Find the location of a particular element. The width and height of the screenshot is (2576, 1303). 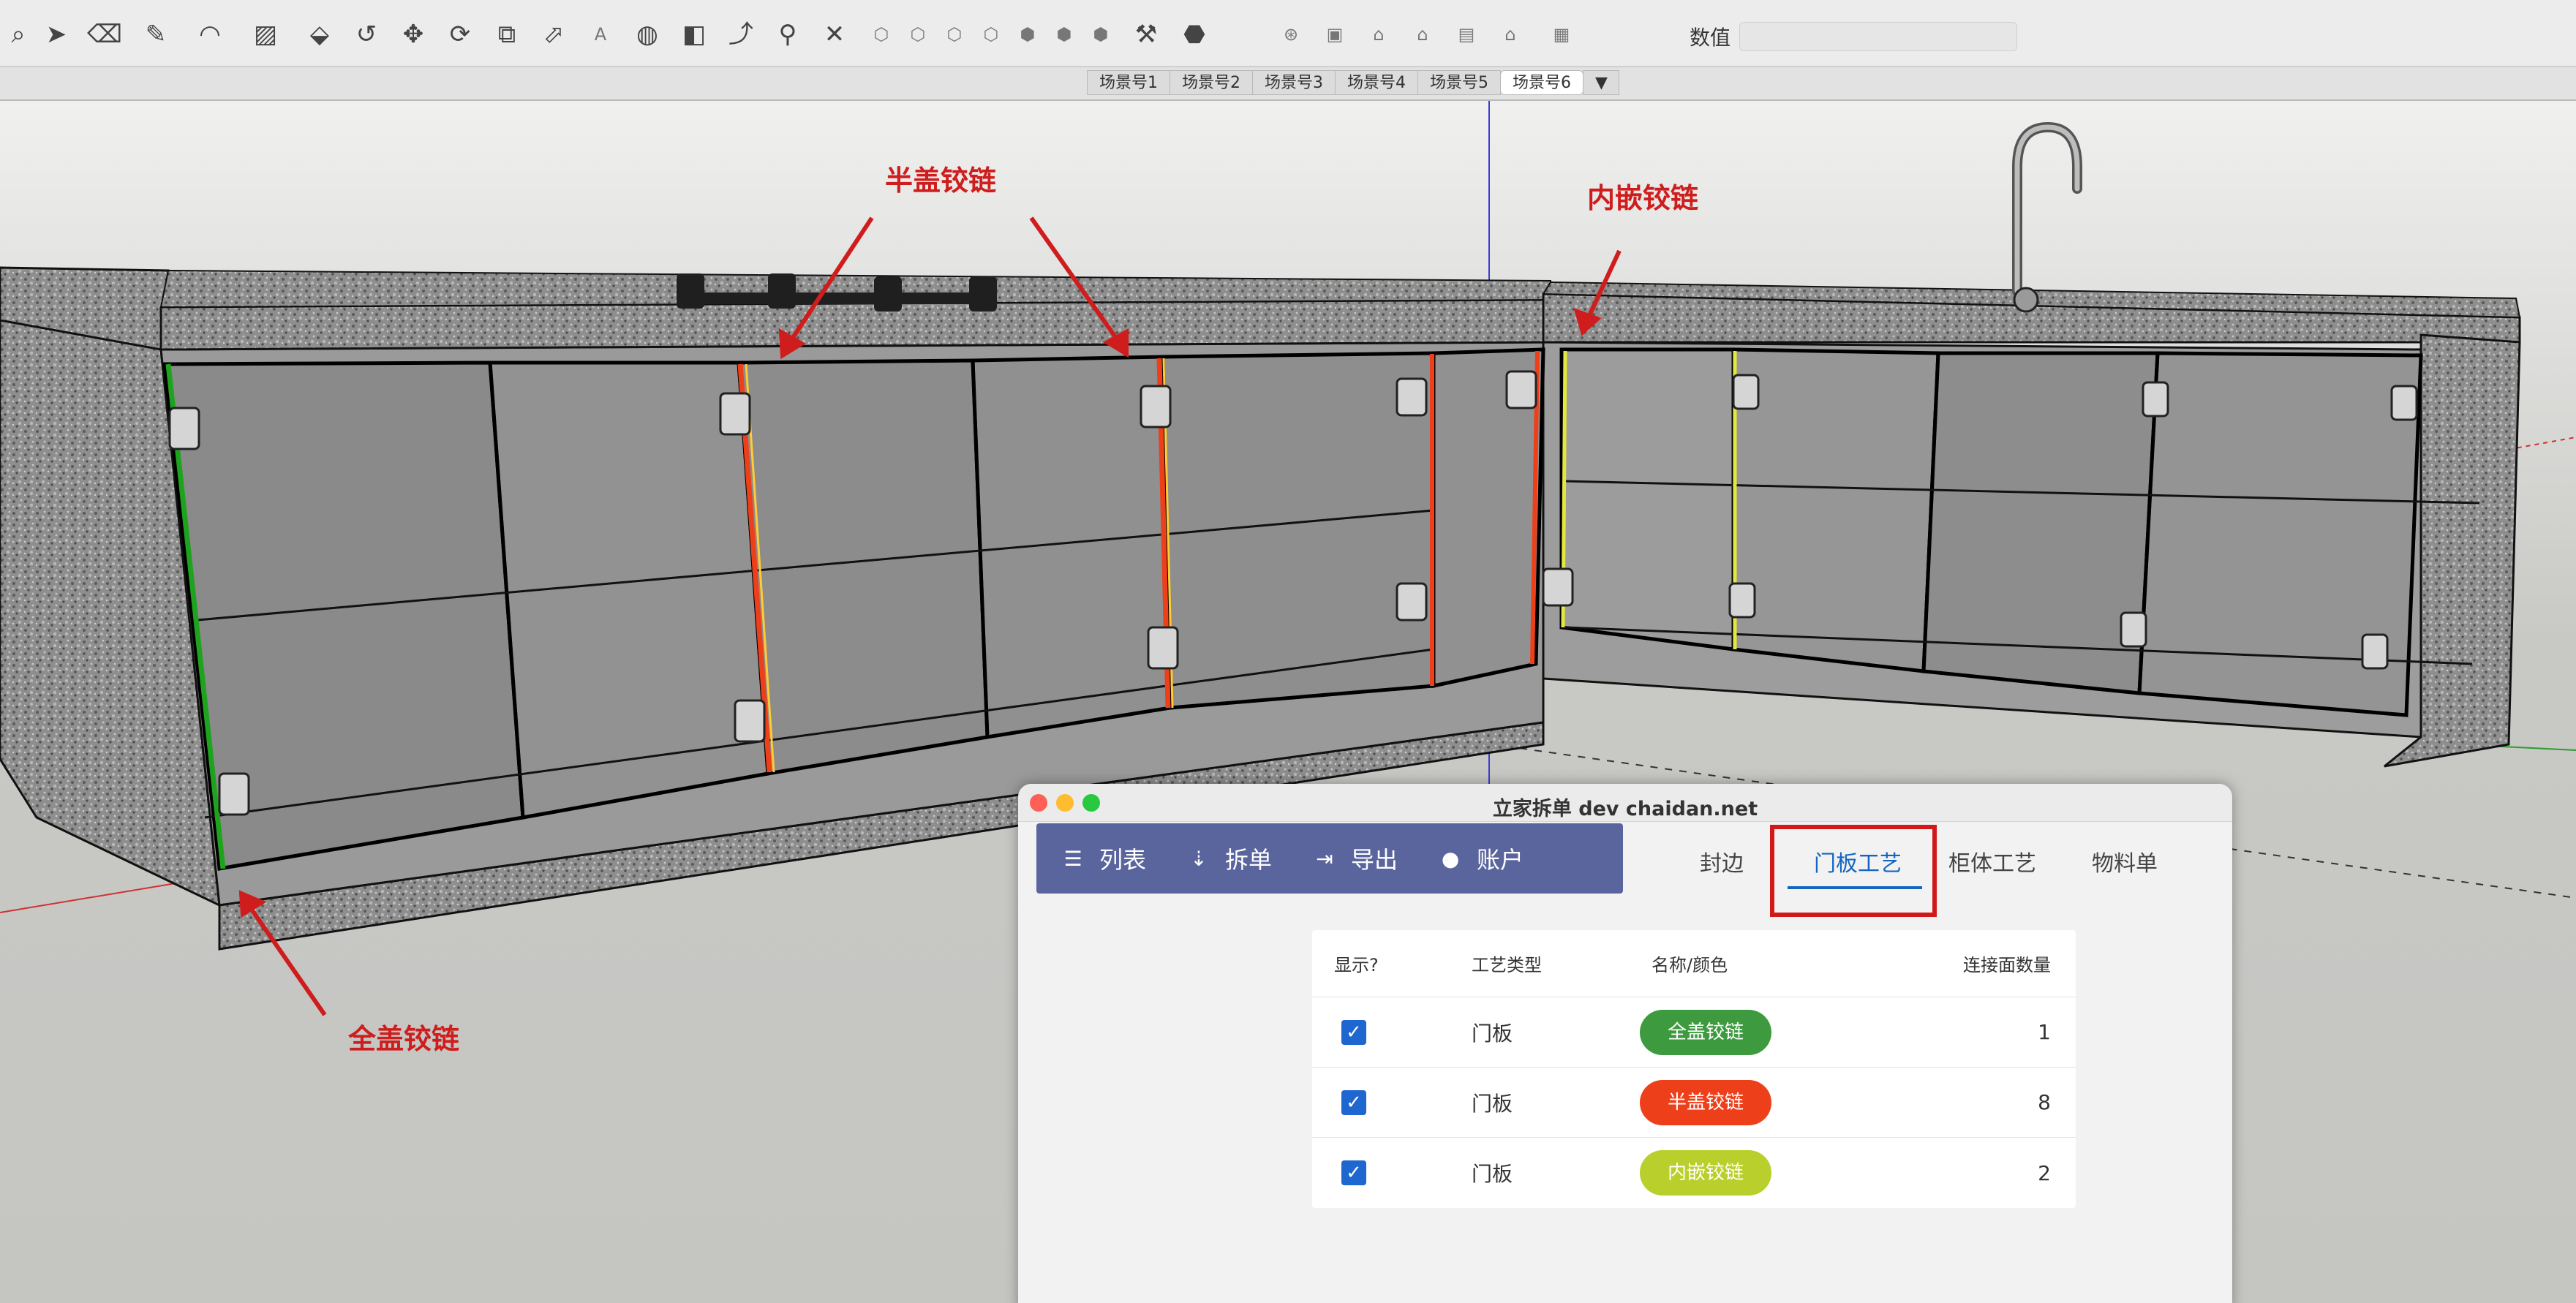

split-label: 拆单 is located at coordinates (1249, 860).